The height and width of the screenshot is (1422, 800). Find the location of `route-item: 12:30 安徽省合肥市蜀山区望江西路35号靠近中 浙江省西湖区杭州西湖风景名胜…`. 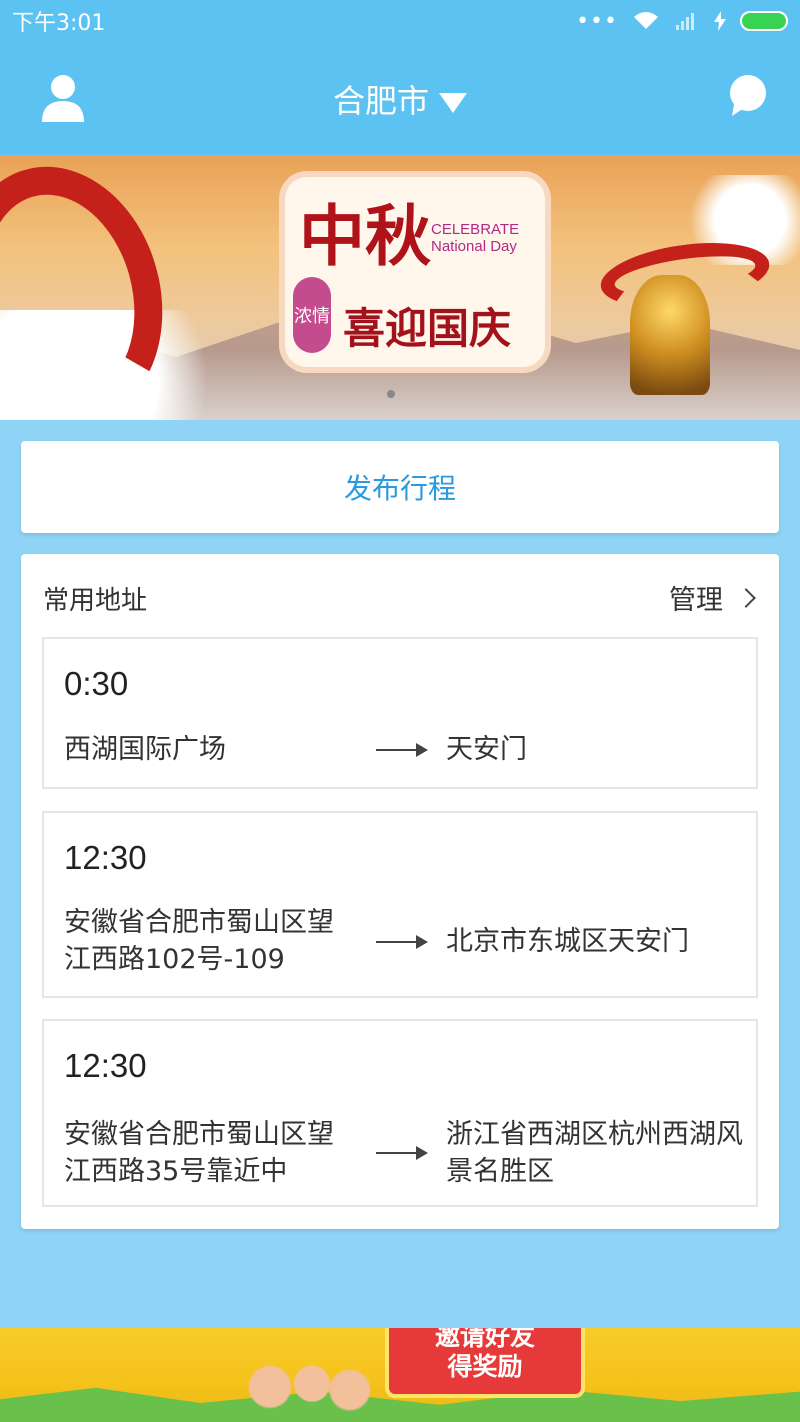

route-item: 12:30 安徽省合肥市蜀山区望江西路35号靠近中 浙江省西湖区杭州西湖风景名胜… is located at coordinates (400, 1113).